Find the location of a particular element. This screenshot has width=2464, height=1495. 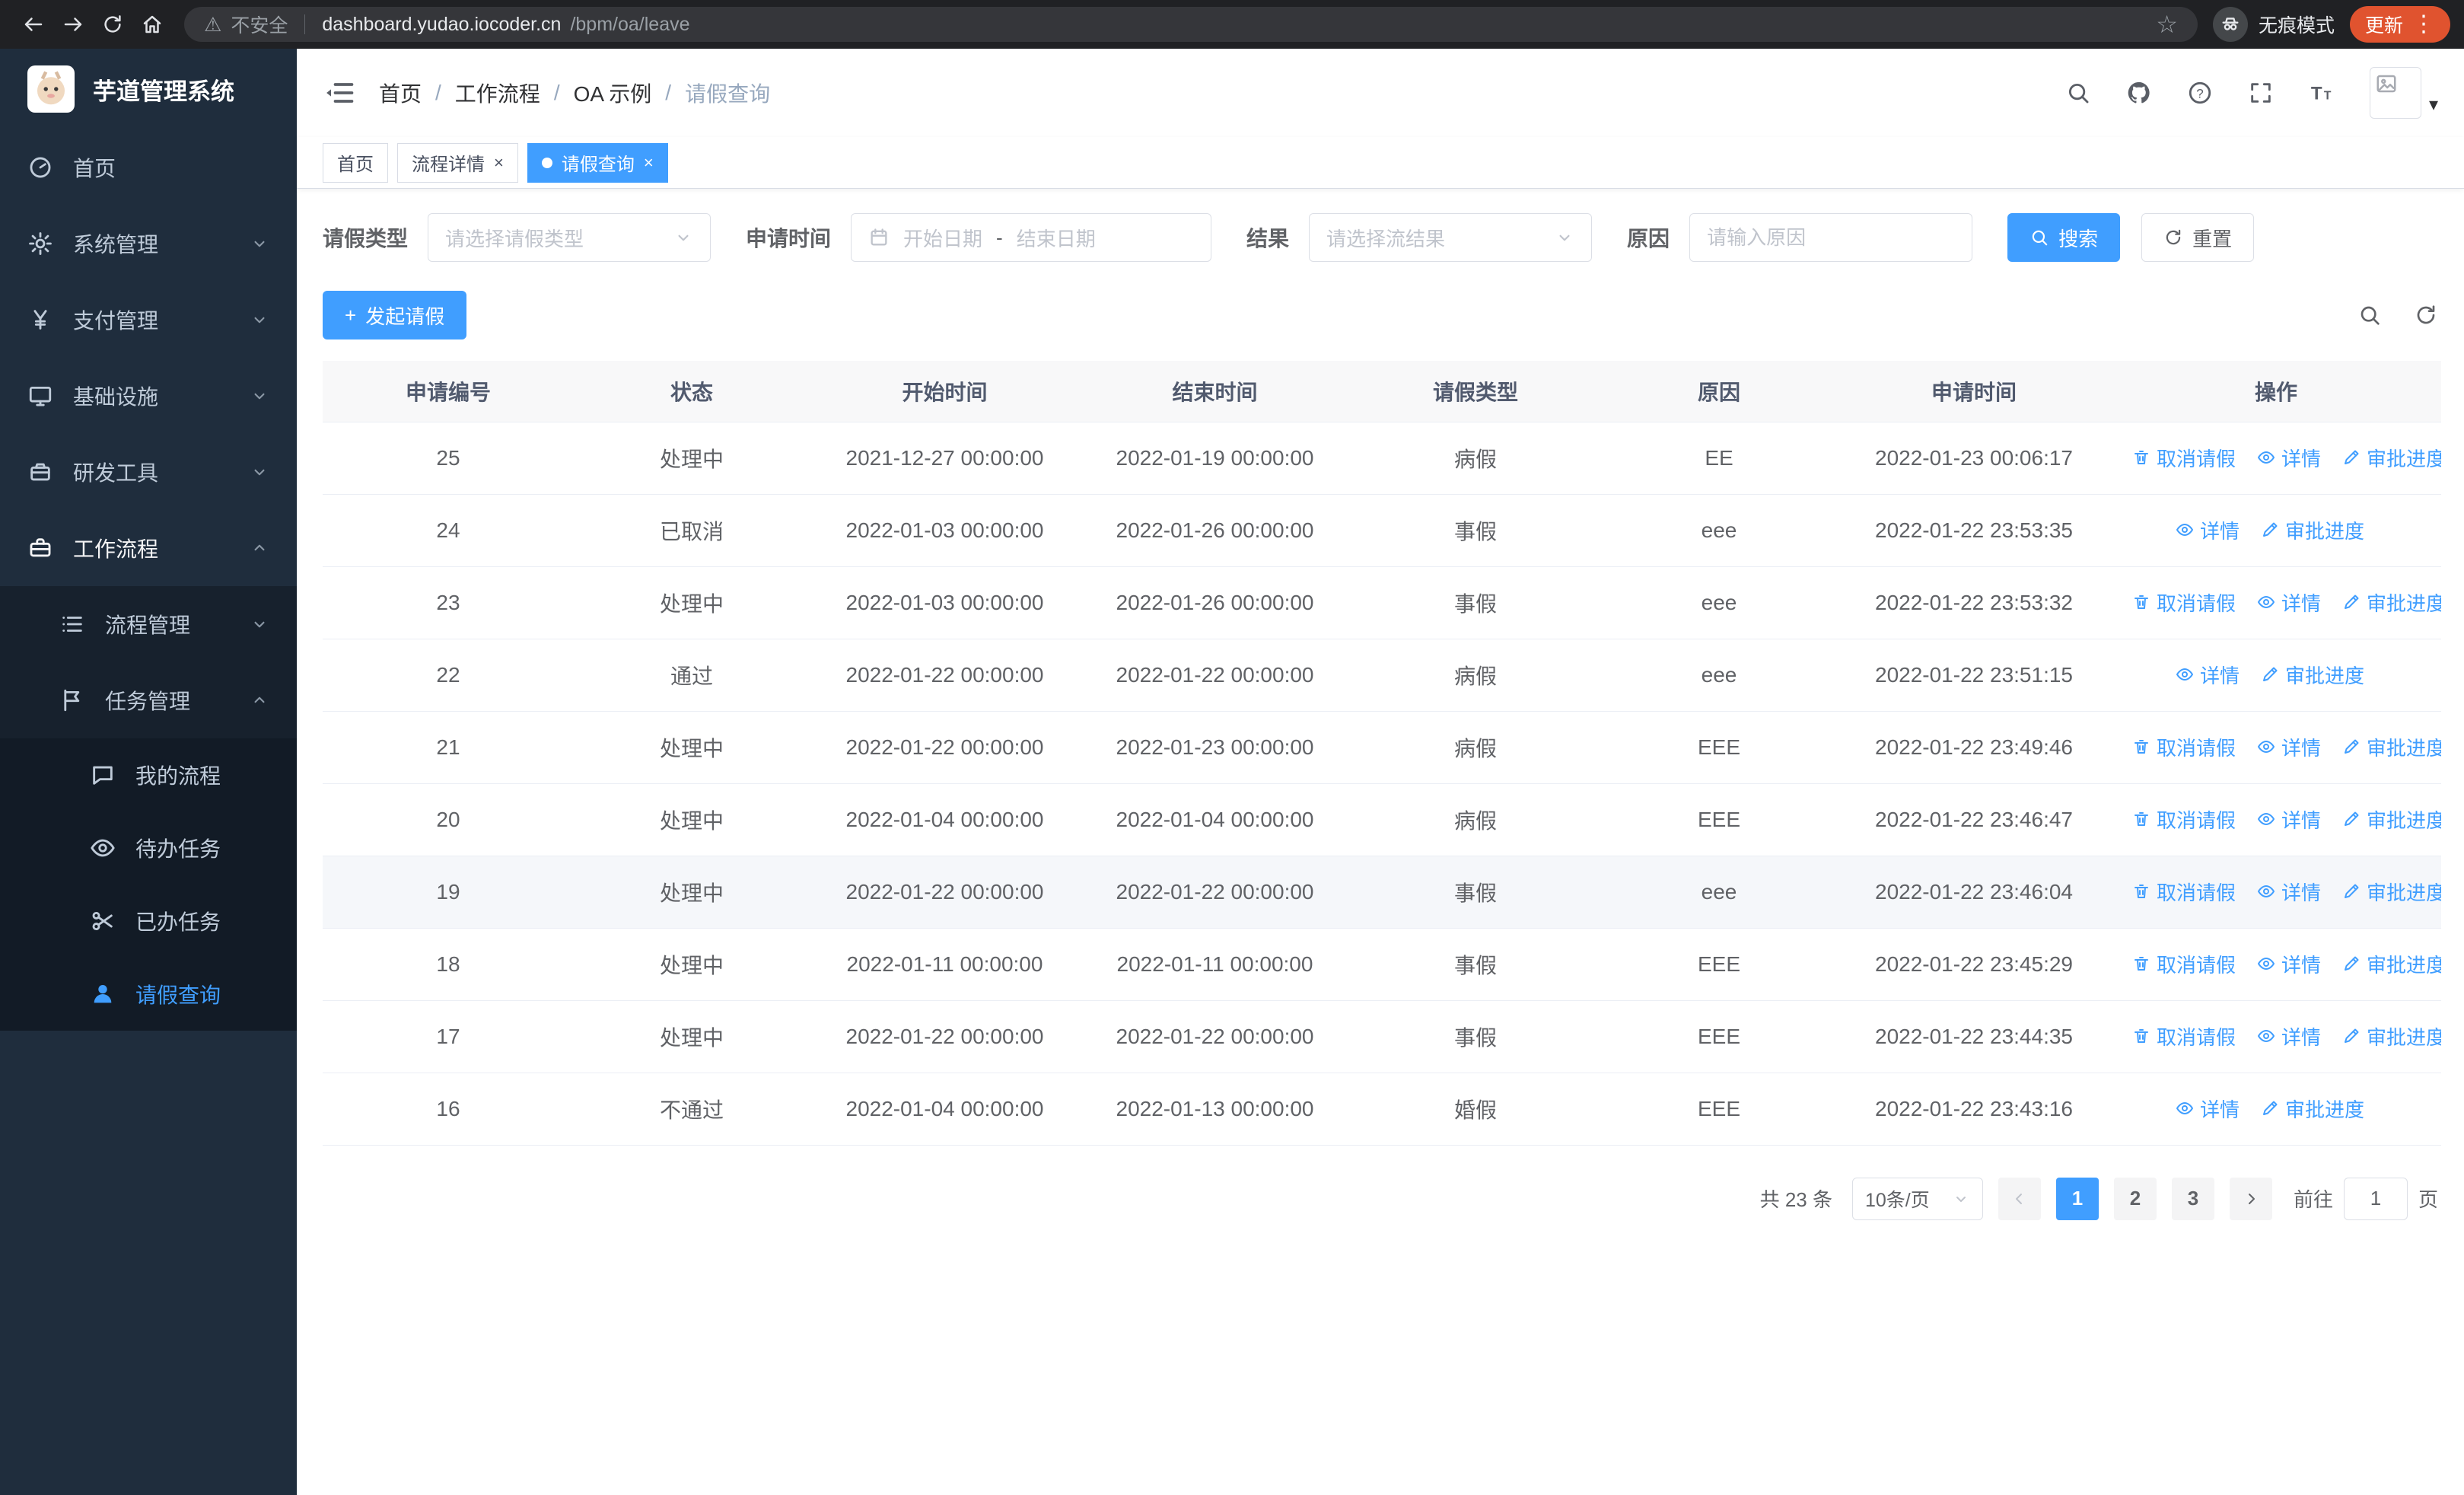

reason-input is located at coordinates (1831, 237).